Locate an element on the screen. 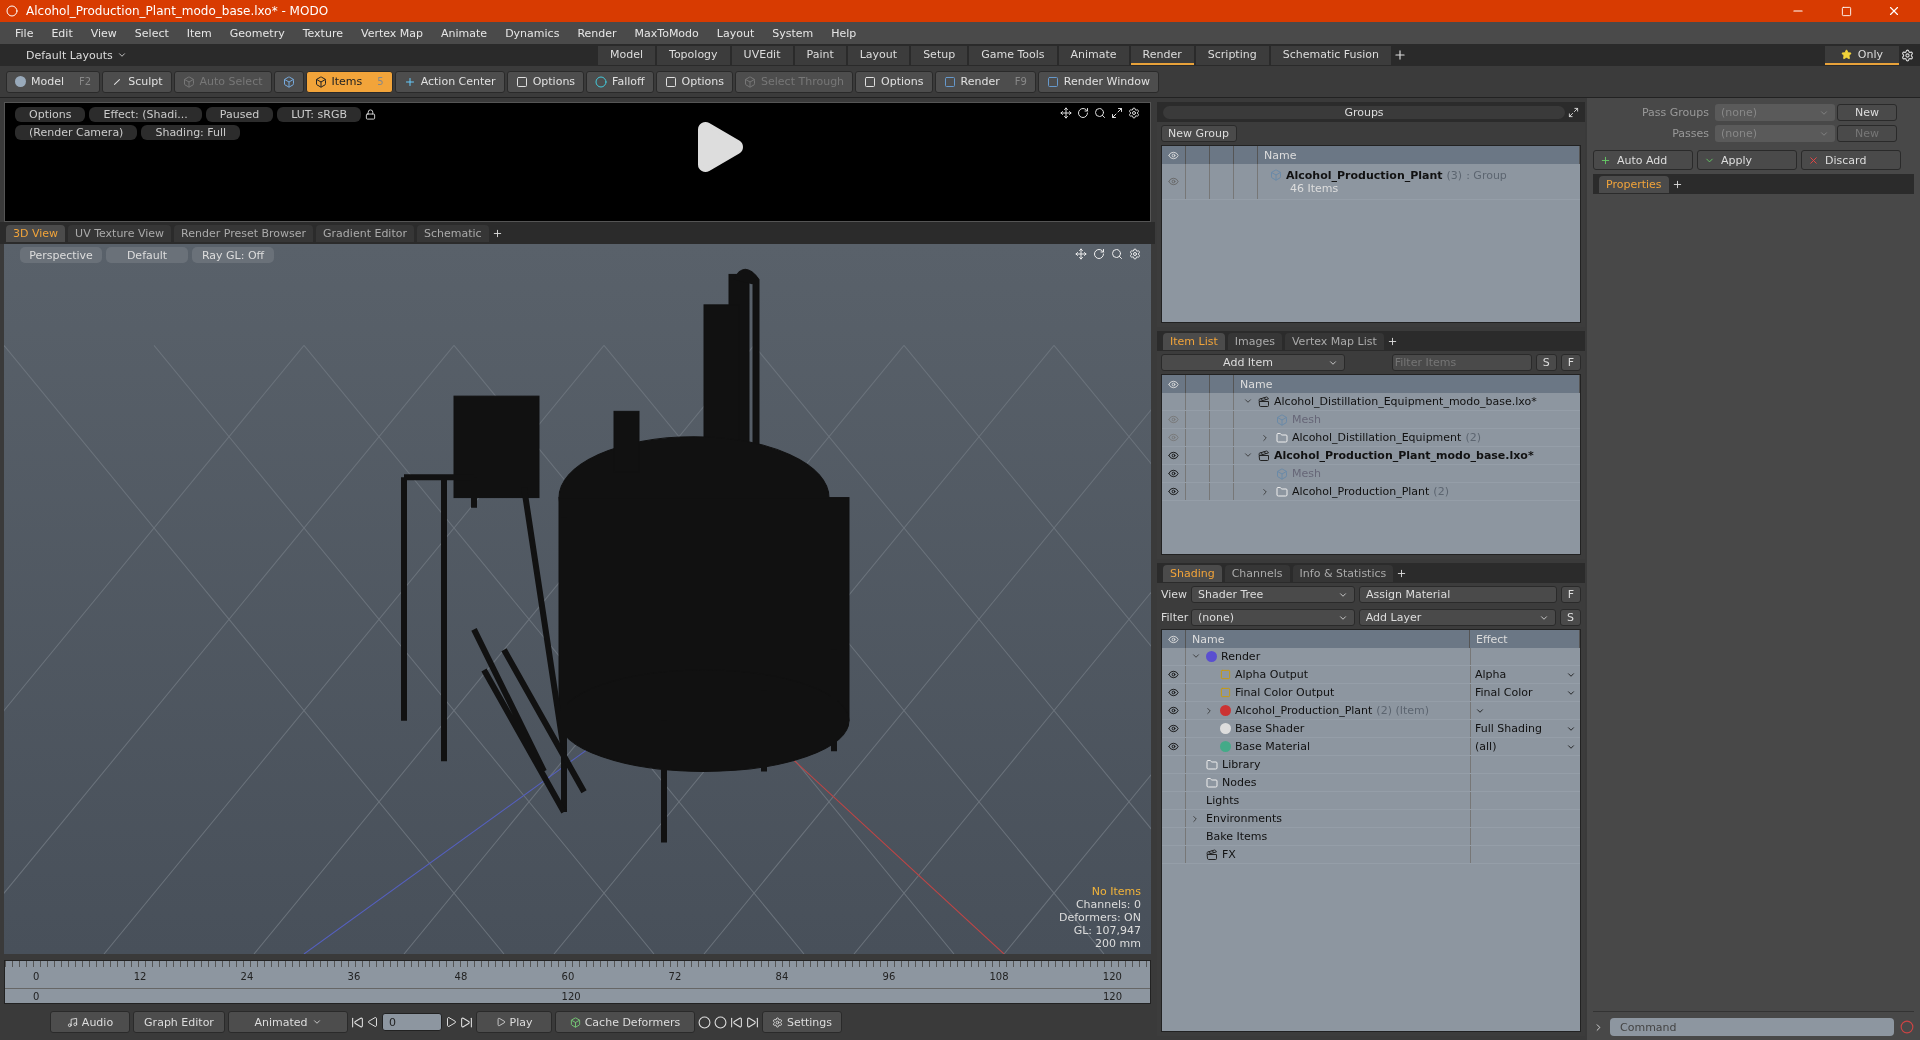 The width and height of the screenshot is (1920, 1040). panel-tab: Shading is located at coordinates (1192, 573).